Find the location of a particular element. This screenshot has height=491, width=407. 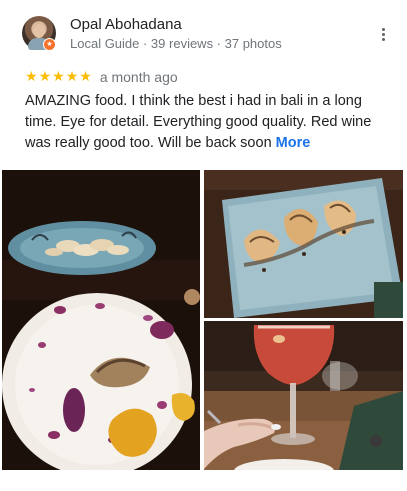

rating-row: ★ ★ ★ ★ ★ a month ago is located at coordinates (101, 77).